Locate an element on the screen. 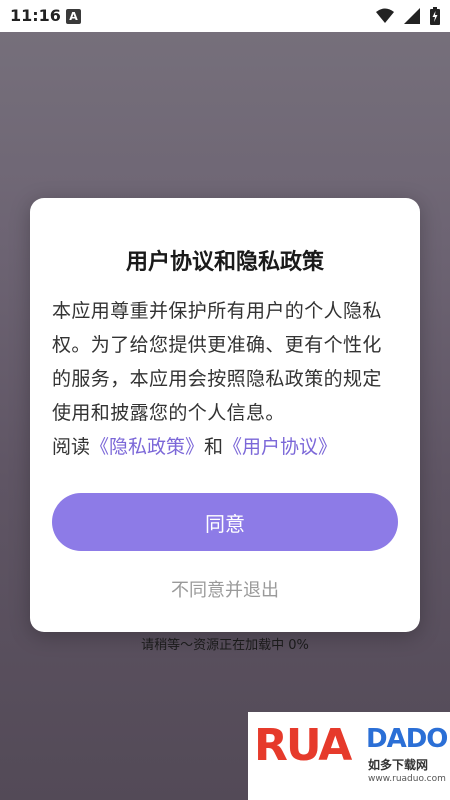  battery-icon is located at coordinates (435, 16).